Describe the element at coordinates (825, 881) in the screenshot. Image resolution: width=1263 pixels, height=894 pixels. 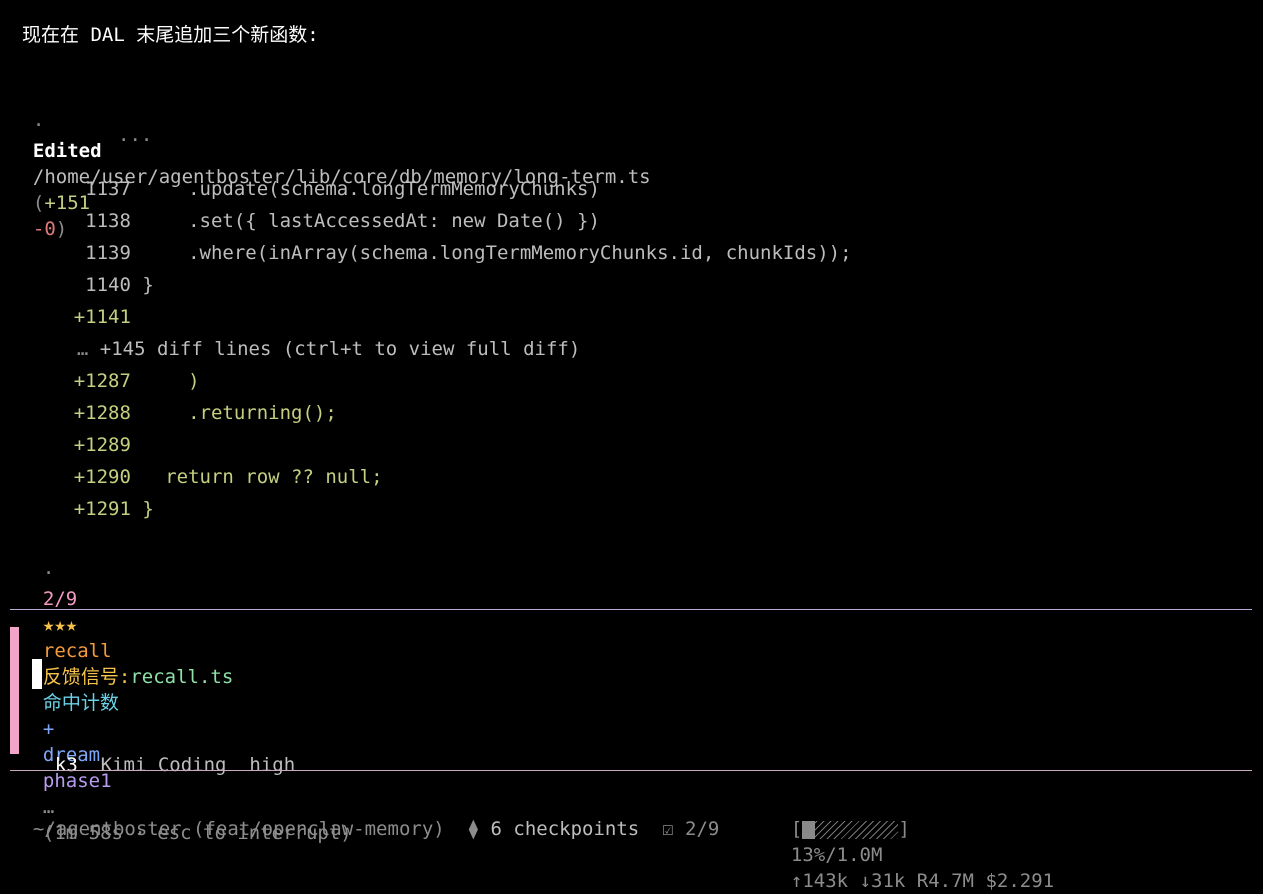
I see `tokens-up: 143k` at that location.